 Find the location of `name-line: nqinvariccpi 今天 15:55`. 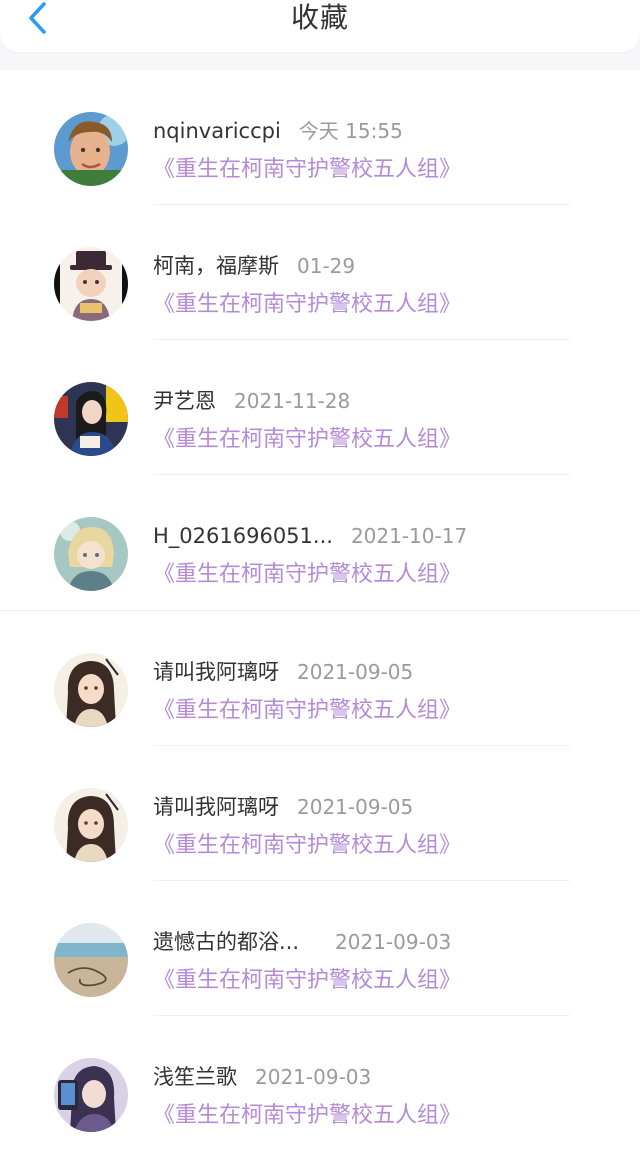

name-line: nqinvariccpi 今天 15:55 is located at coordinates (278, 131).